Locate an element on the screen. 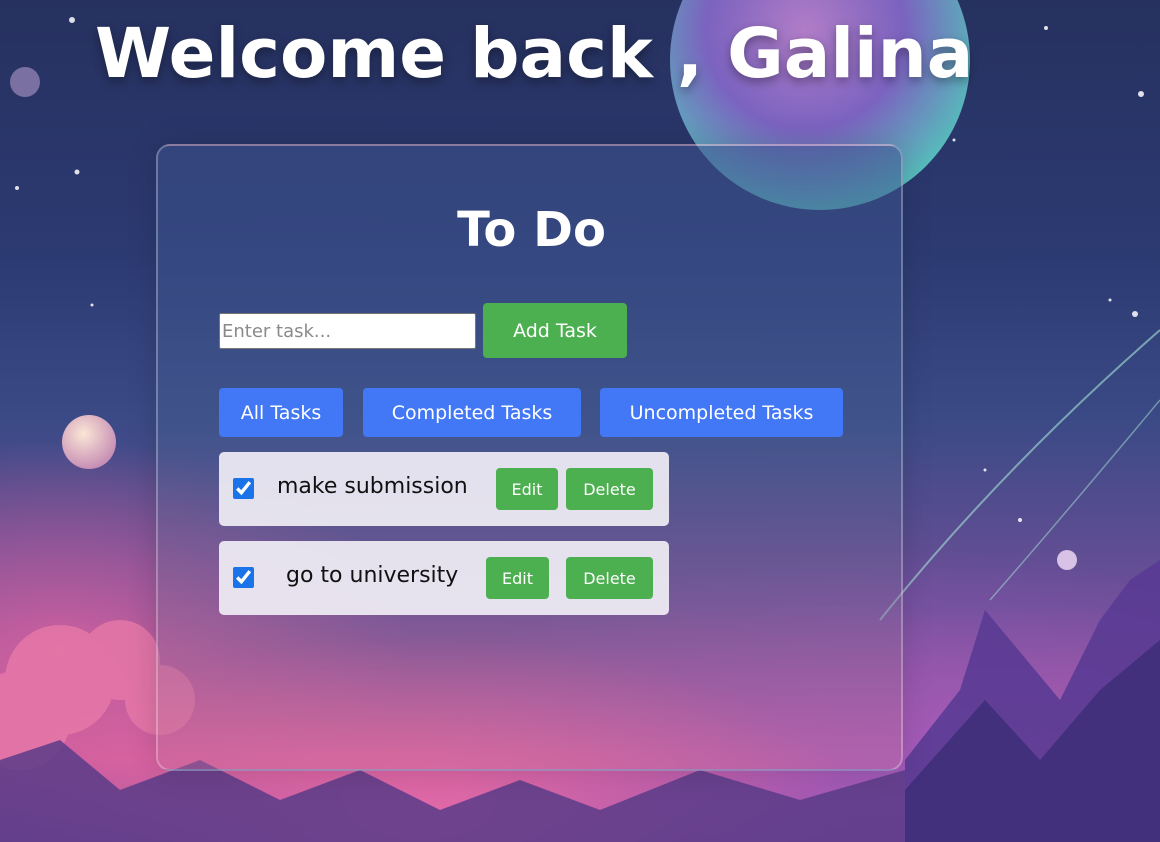  task-input is located at coordinates (347, 331).